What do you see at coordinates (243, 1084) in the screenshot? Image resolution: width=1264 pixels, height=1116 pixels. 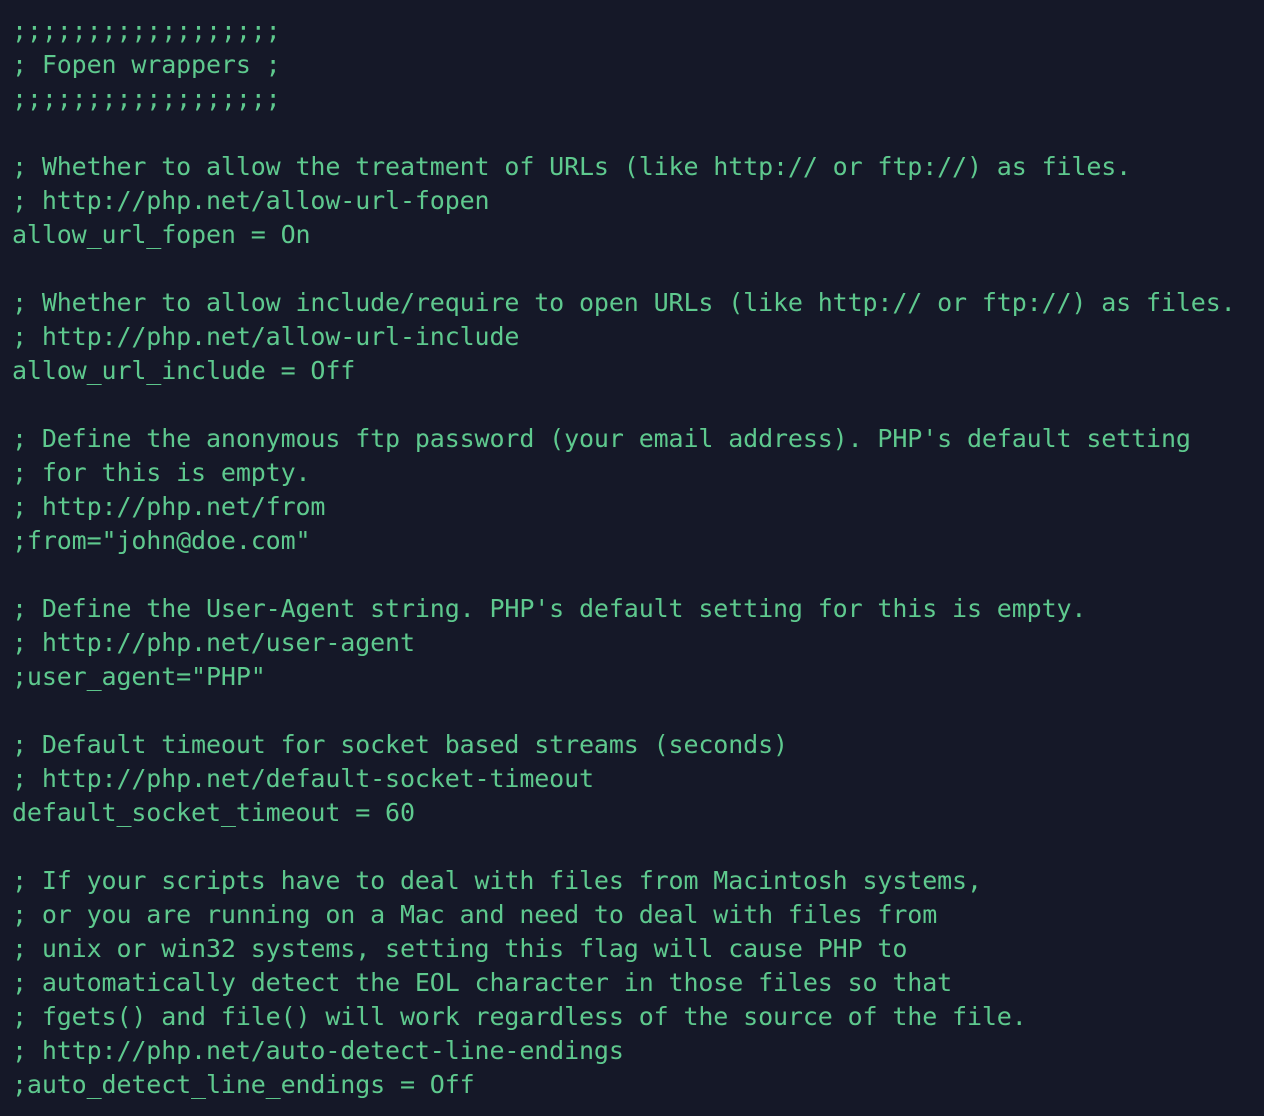 I see `code-line: ;auto_detect_line_endings = Off` at bounding box center [243, 1084].